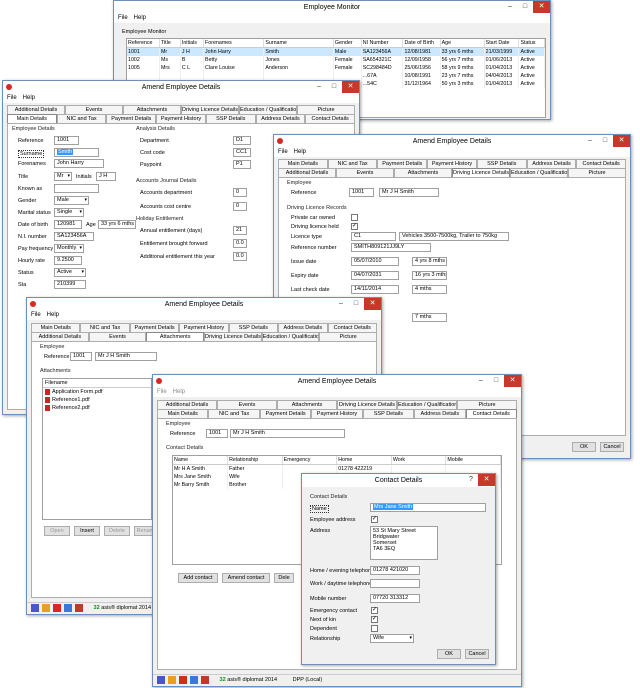  What do you see at coordinates (352, 327) in the screenshot?
I see `tab-contact-details: Contact Details` at bounding box center [352, 327].